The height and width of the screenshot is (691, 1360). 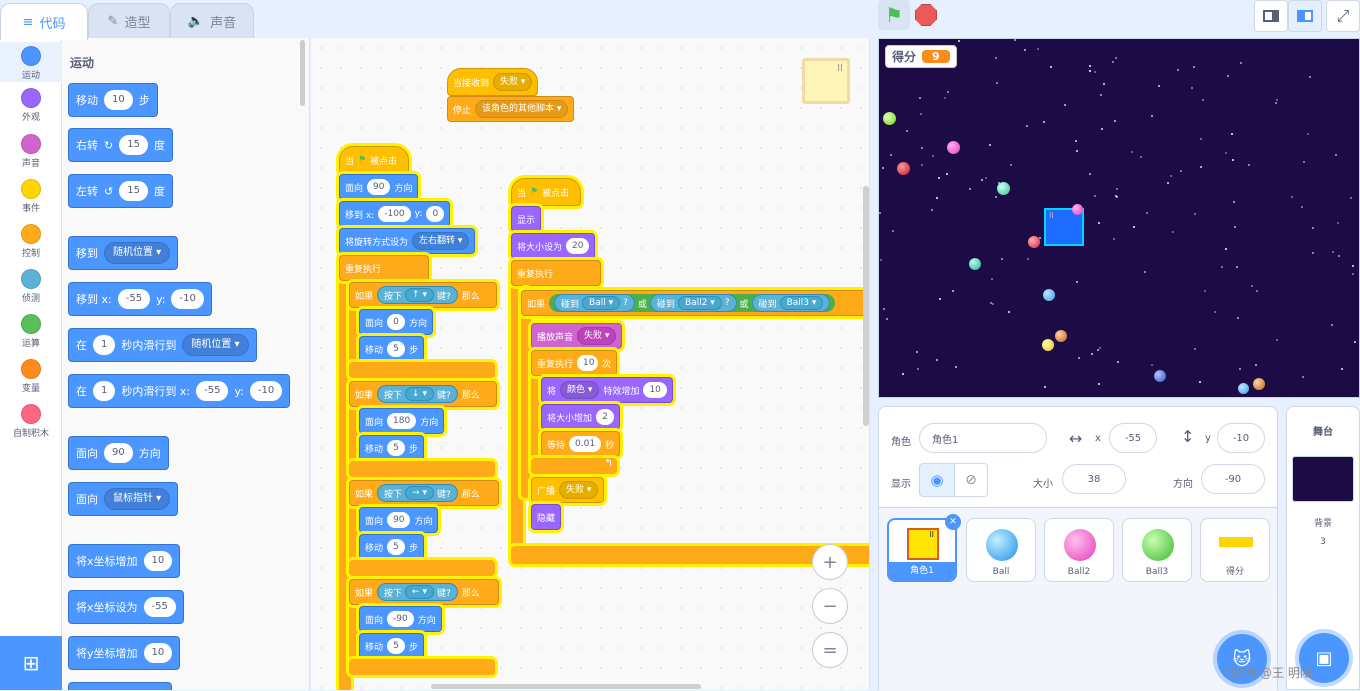 What do you see at coordinates (607, 390) in the screenshot?
I see `change-effect-block: 将颜色 ▾ 特效增加 10` at bounding box center [607, 390].